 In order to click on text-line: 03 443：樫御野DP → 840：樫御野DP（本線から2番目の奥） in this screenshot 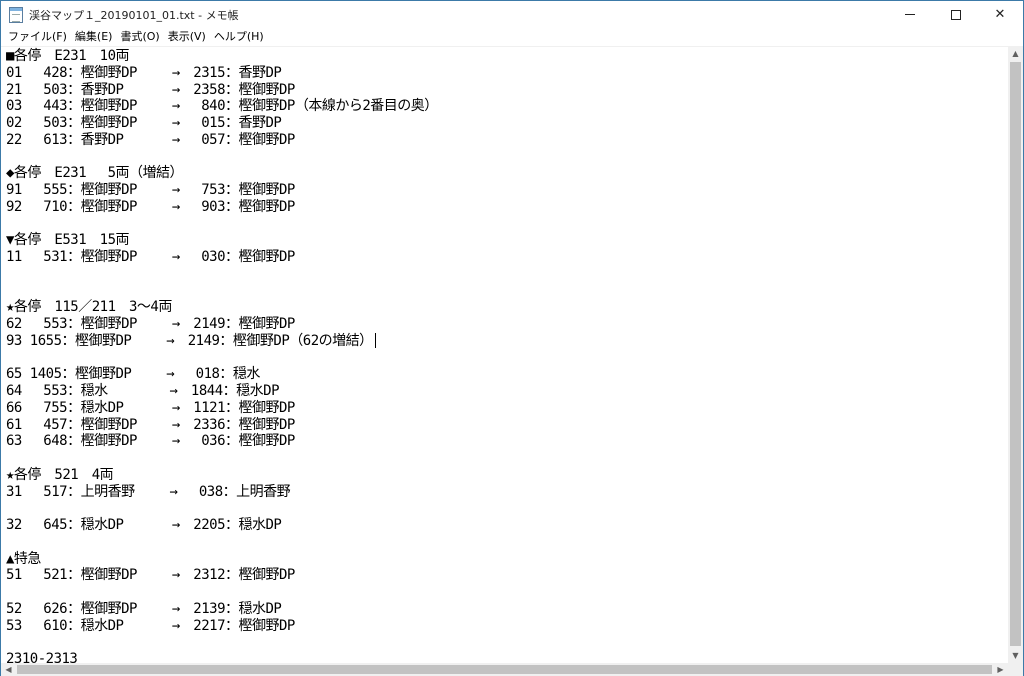, I will do `click(222, 106)`.